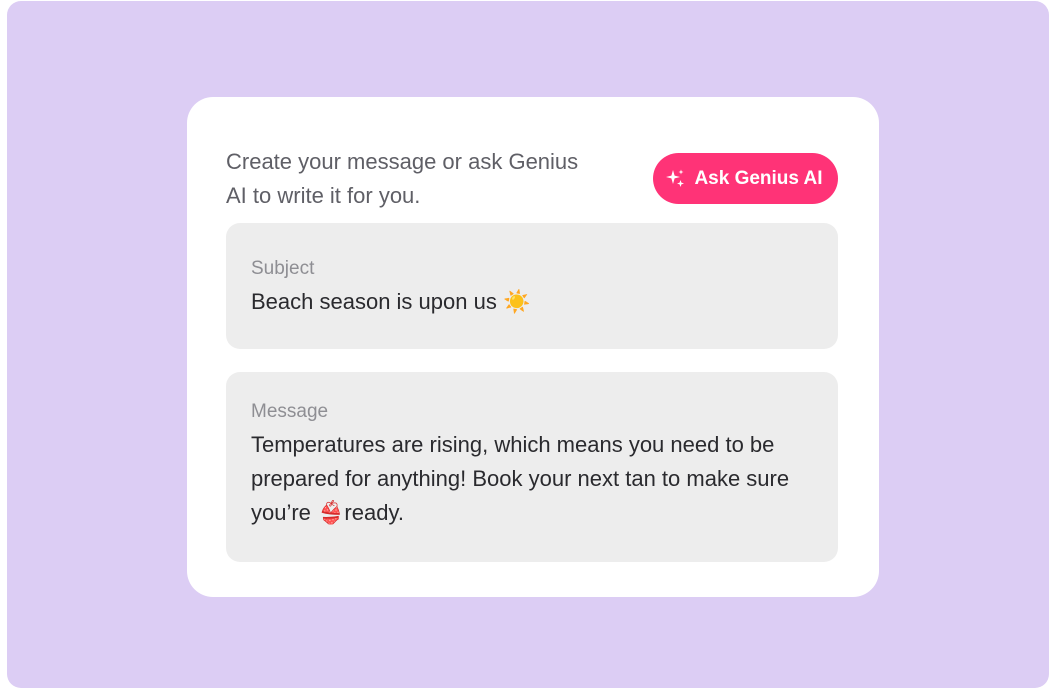 This screenshot has width=1052, height=690. I want to click on subject-label: Subject, so click(283, 268).